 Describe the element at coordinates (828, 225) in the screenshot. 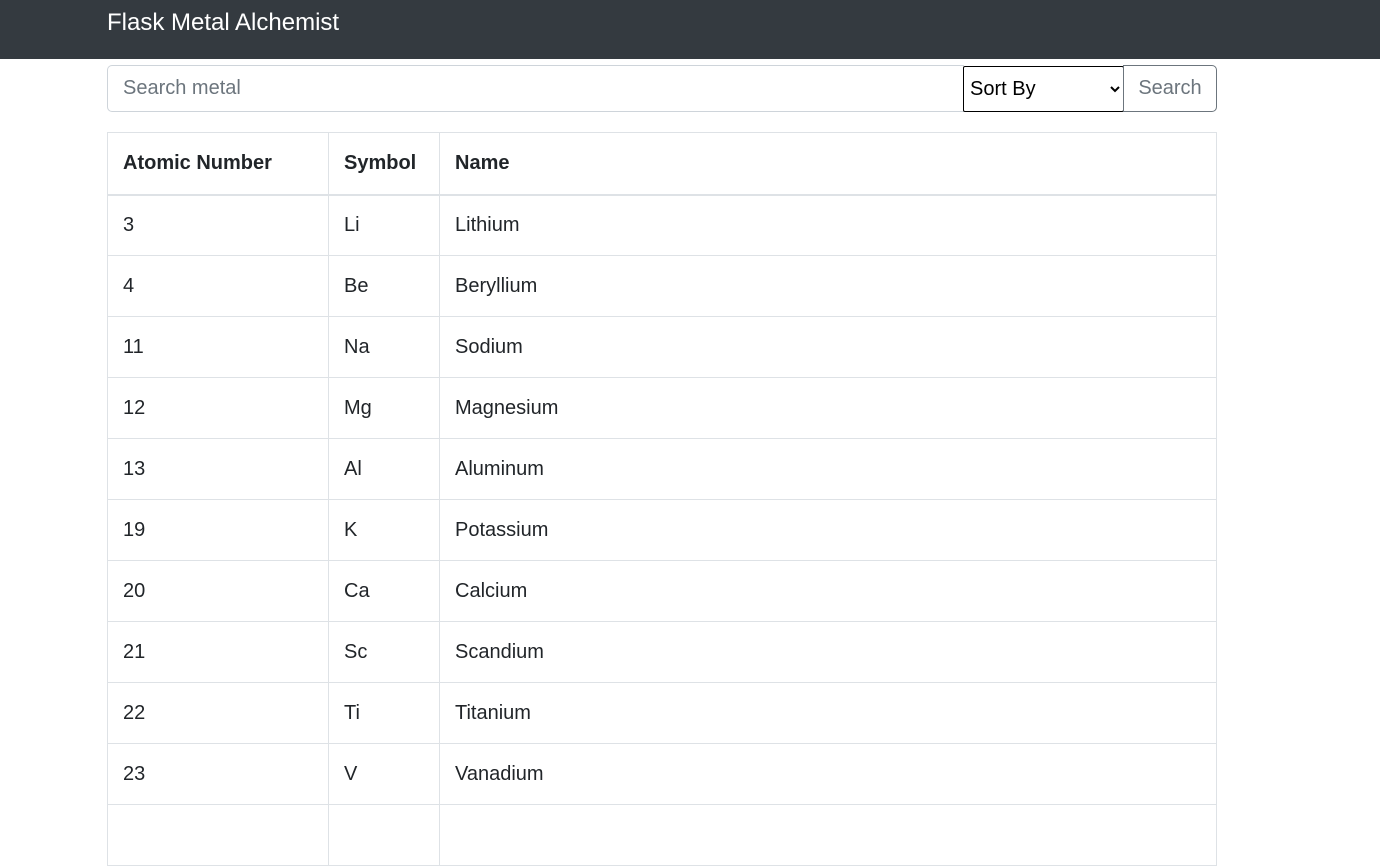

I see `cell-name: Lithium` at that location.